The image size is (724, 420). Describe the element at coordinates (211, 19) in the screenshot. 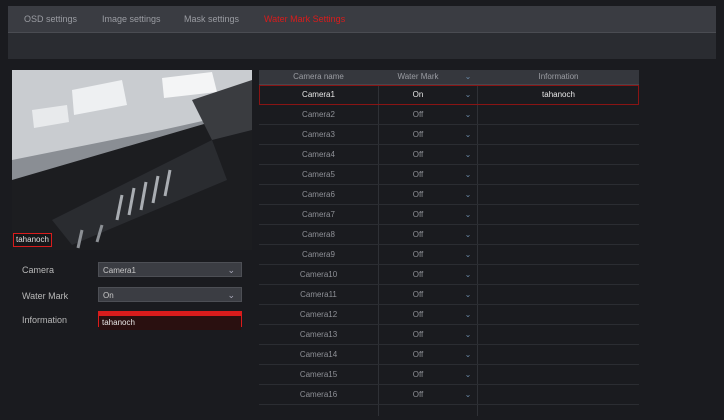

I see `tab-mask-settings: Mask settings` at that location.